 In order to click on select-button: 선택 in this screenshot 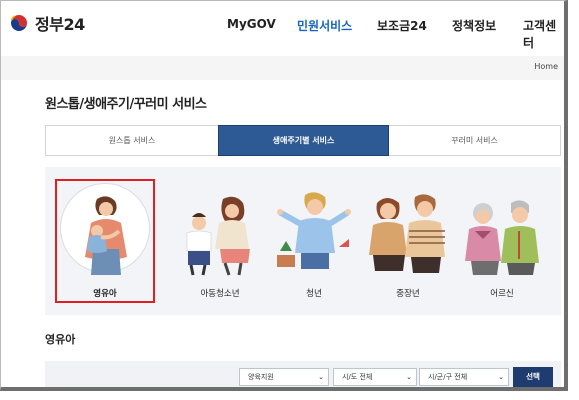, I will do `click(533, 377)`.